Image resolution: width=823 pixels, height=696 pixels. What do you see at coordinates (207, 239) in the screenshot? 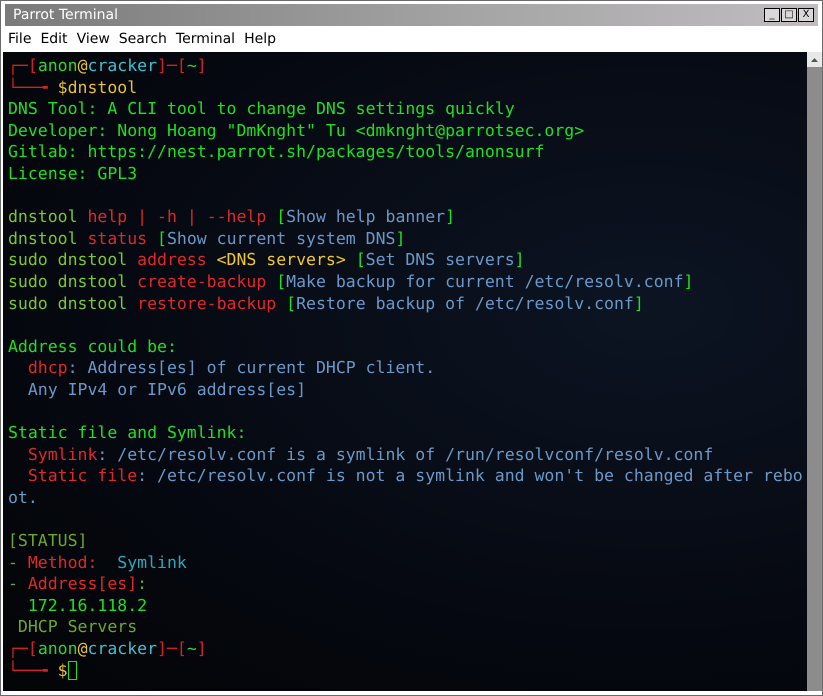
I see `terminal-line: dnstool status [Show current system DNS]` at bounding box center [207, 239].